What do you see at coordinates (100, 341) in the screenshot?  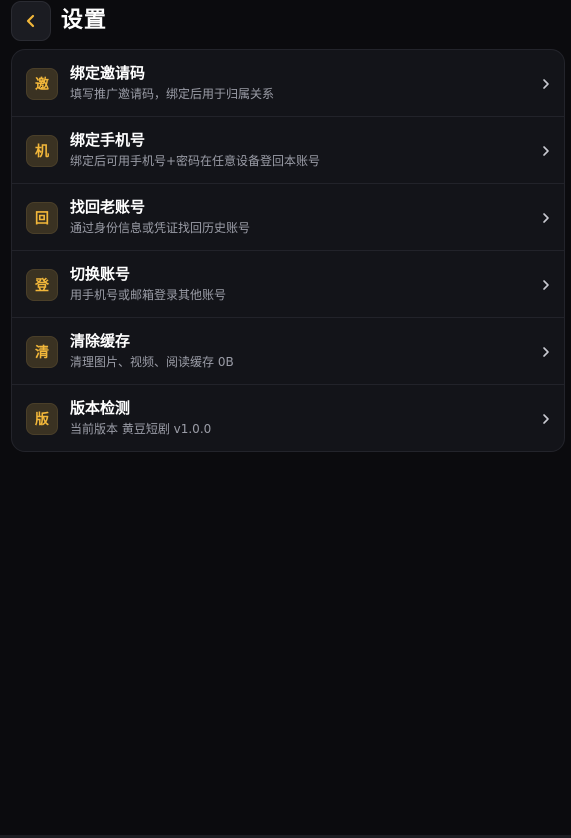 I see `setting-item-title: 清除缓存` at bounding box center [100, 341].